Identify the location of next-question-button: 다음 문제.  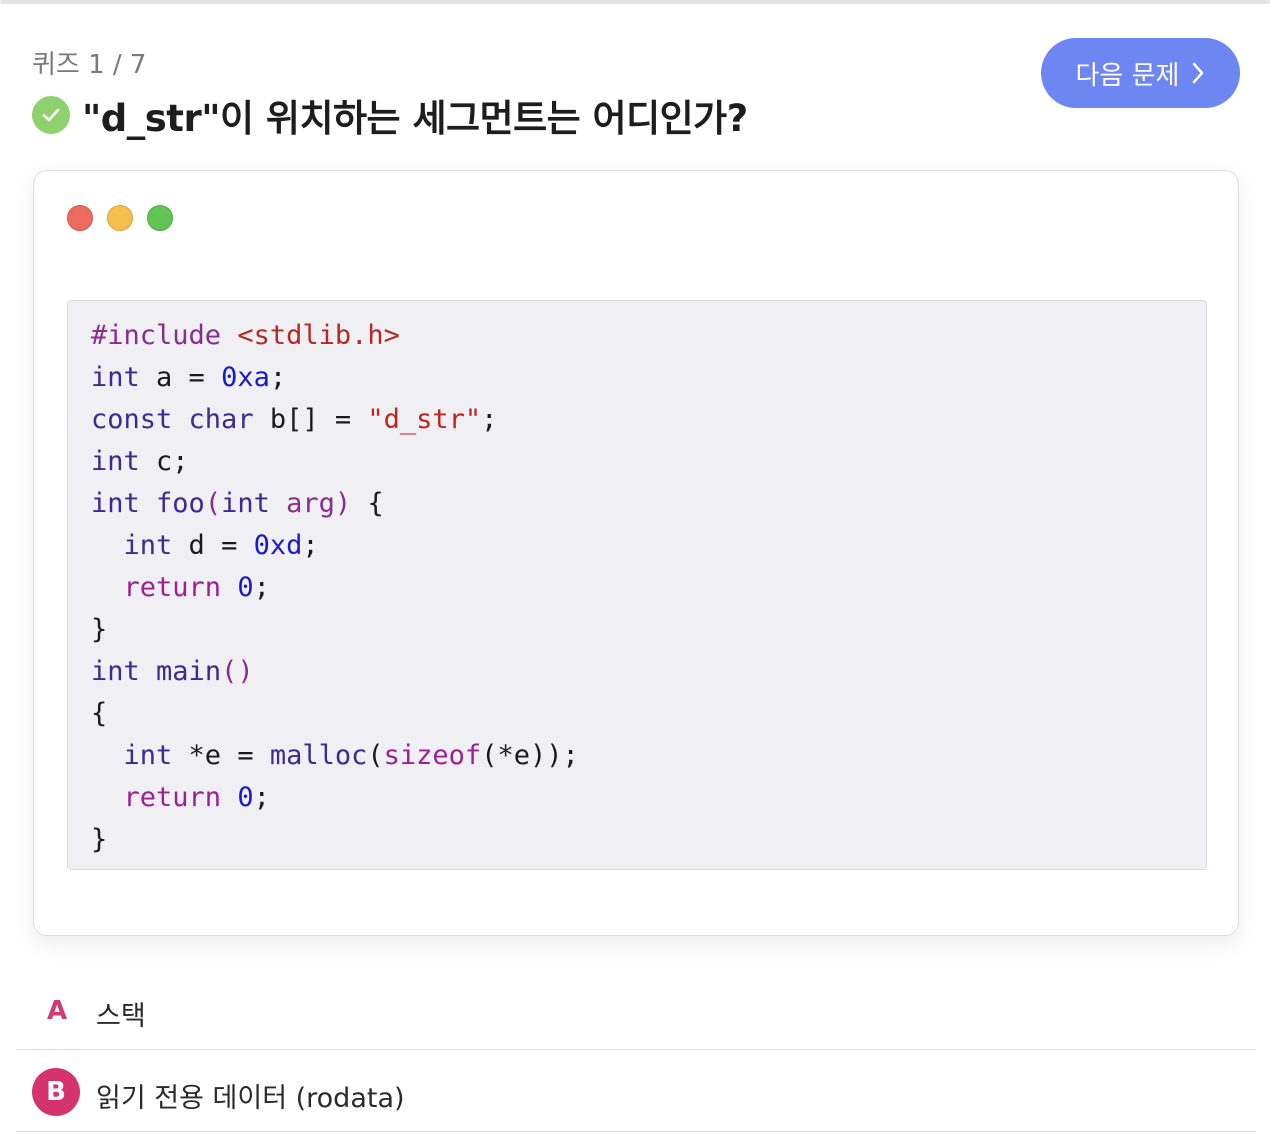
(1140, 73).